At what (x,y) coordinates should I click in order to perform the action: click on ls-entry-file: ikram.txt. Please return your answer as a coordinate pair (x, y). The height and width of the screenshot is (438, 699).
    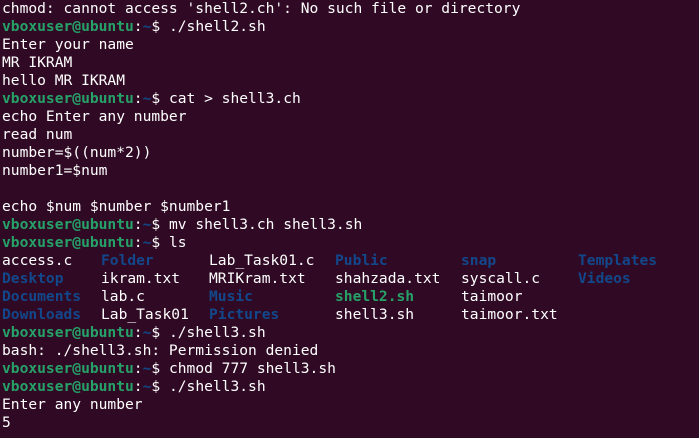
    Looking at the image, I should click on (141, 278).